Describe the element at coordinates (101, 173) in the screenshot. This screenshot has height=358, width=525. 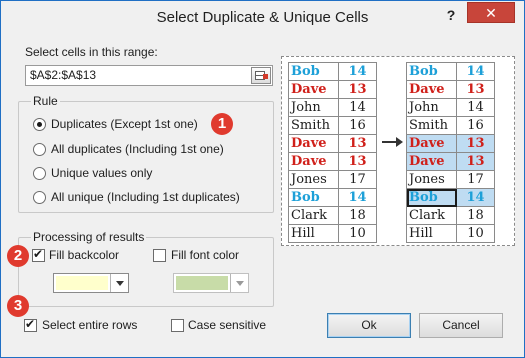
I see `radio-unique-values-only-label: Unique values only` at that location.